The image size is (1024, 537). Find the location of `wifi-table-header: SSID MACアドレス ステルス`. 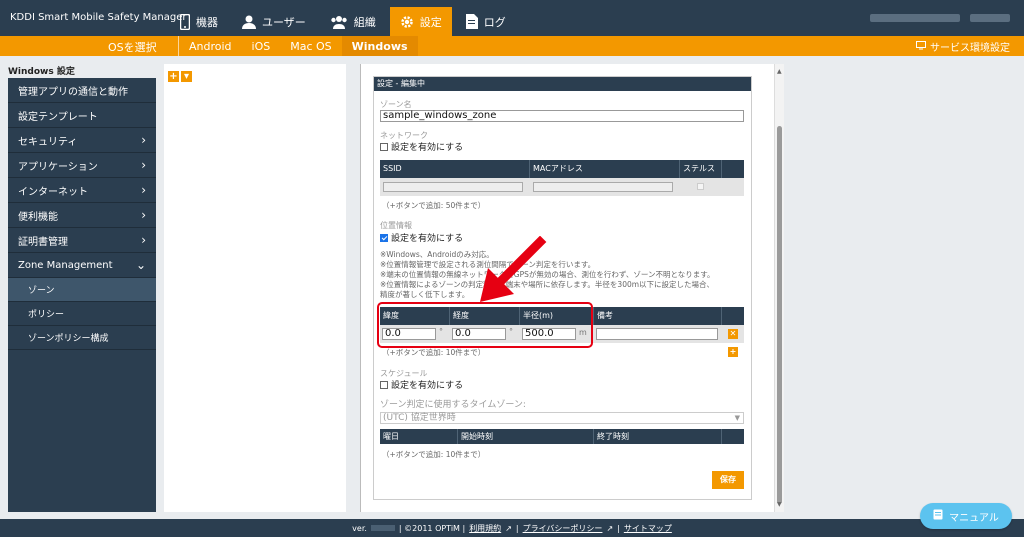

wifi-table-header: SSID MACアドレス ステルス is located at coordinates (562, 169).